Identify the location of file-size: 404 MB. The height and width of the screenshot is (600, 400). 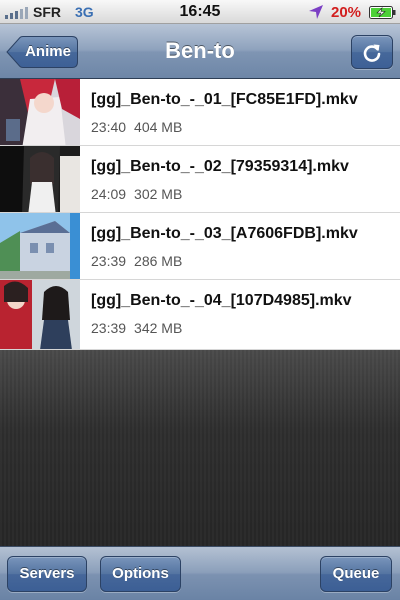
(158, 127).